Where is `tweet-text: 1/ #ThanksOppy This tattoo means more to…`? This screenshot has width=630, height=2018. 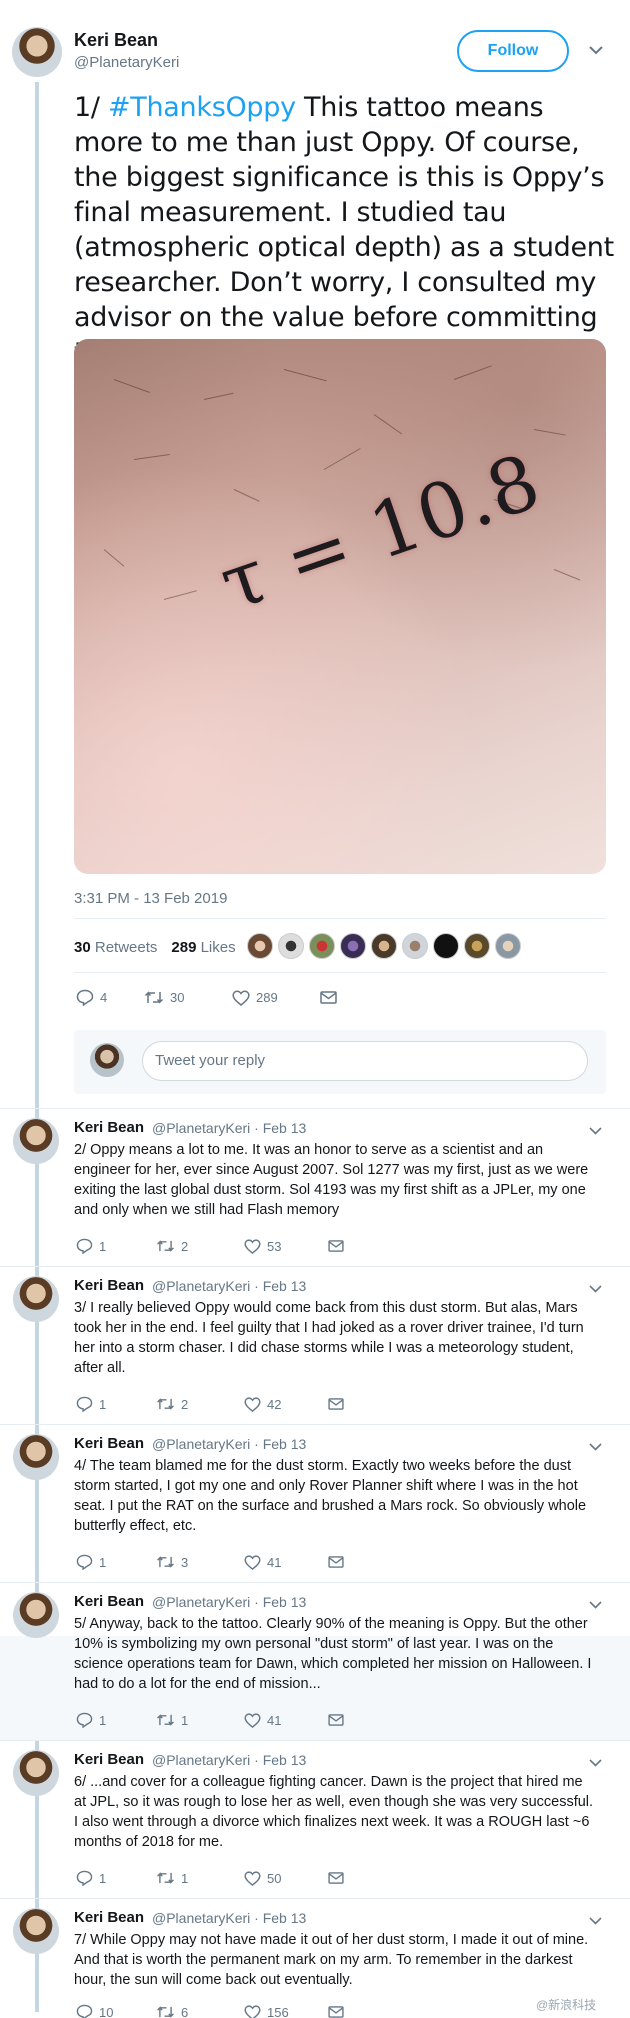 tweet-text: 1/ #ThanksOppy This tattoo means more to… is located at coordinates (346, 230).